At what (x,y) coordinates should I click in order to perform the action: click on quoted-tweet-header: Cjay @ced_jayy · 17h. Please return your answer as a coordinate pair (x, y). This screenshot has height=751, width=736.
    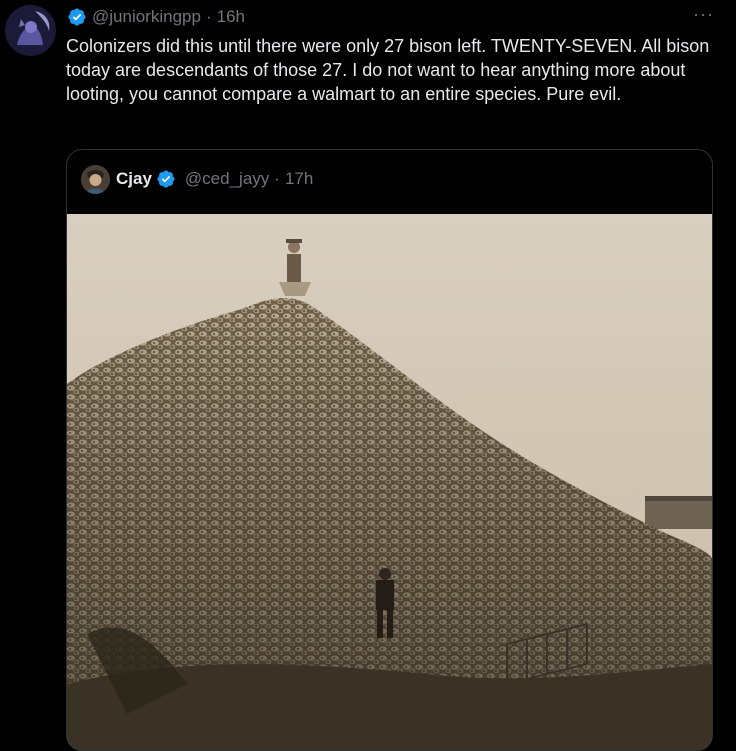
    Looking at the image, I should click on (197, 179).